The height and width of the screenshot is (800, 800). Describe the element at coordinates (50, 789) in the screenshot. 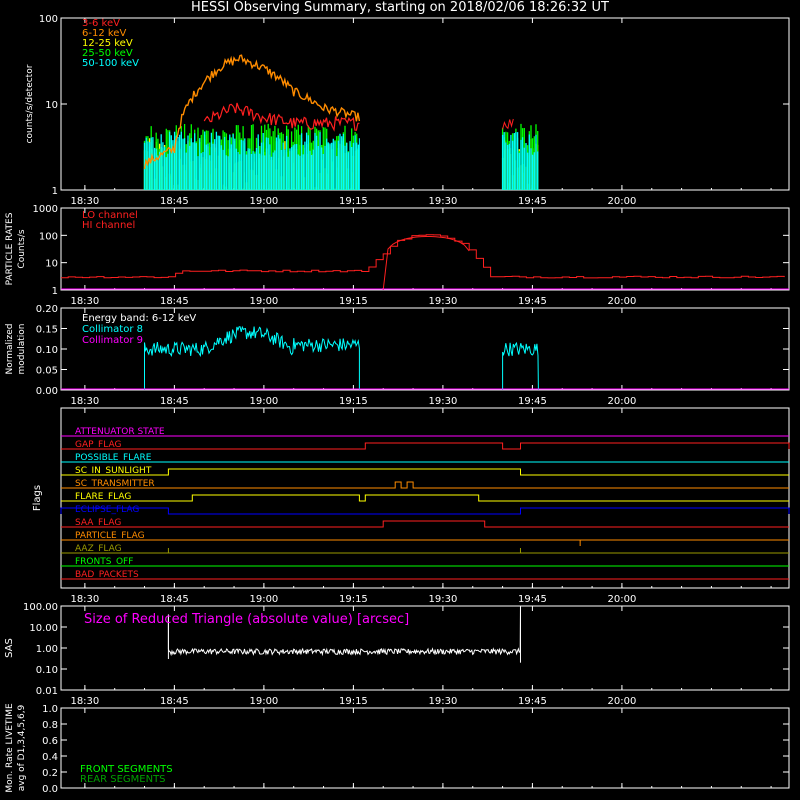

I see `y-tick-label: 0.0` at that location.